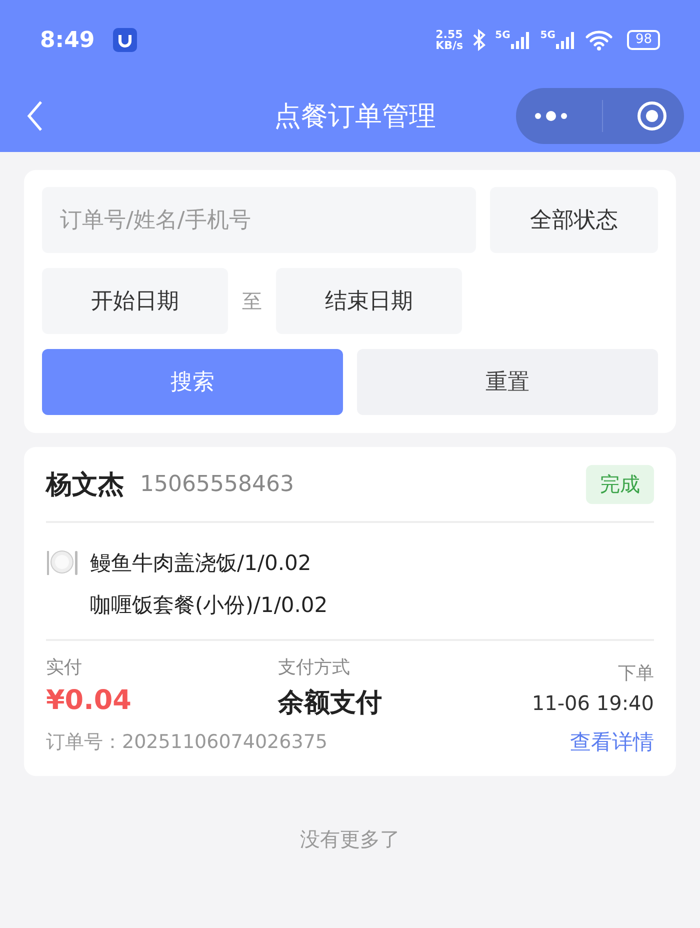 This screenshot has height=928, width=700. I want to click on order-time-label: 下单, so click(636, 673).